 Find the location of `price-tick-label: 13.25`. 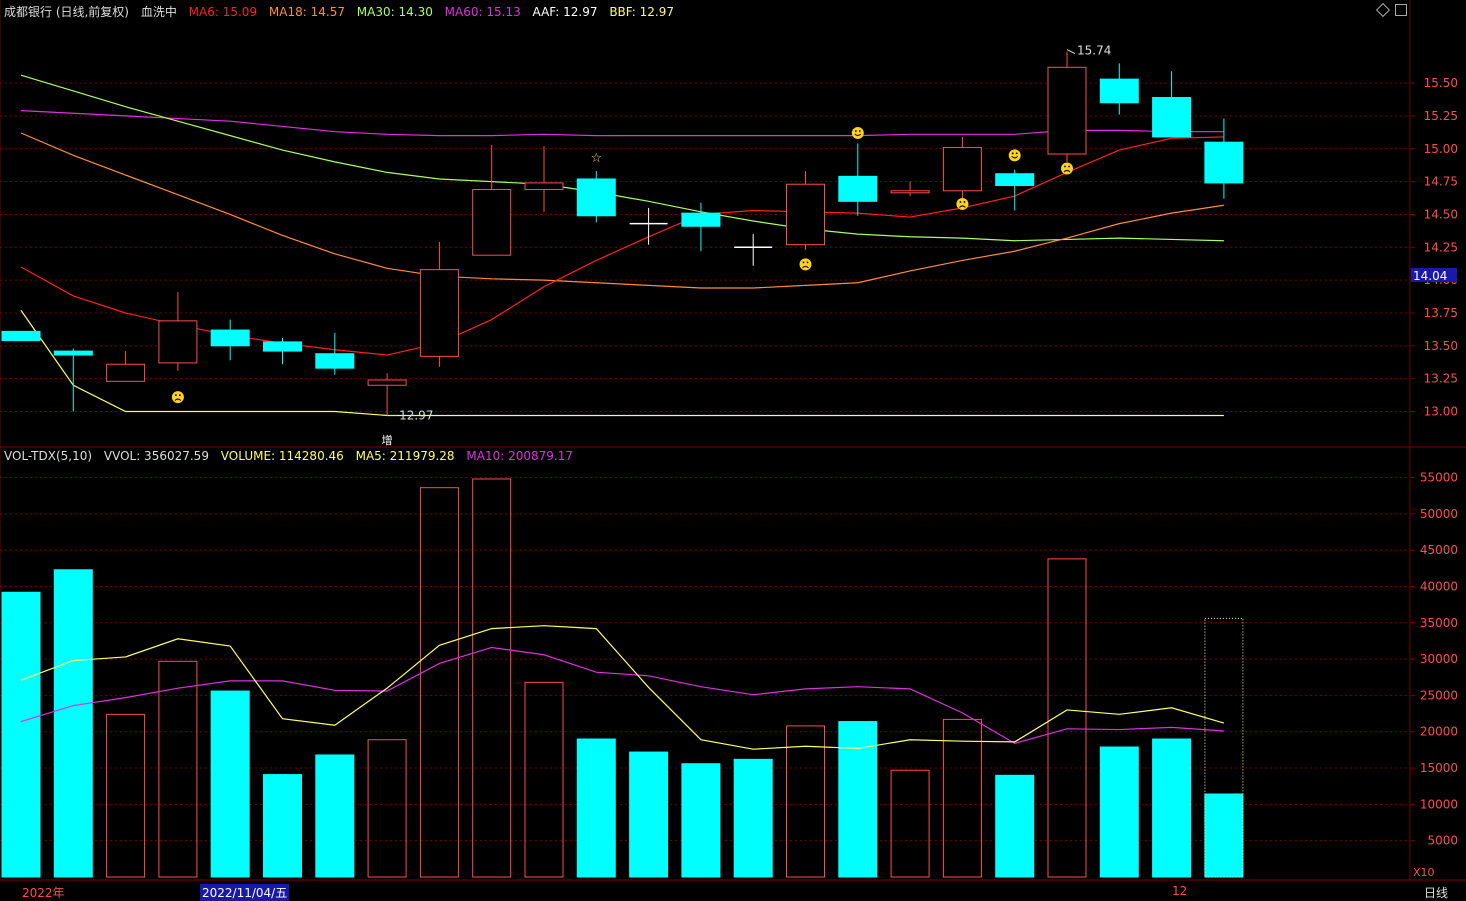

price-tick-label: 13.25 is located at coordinates (1441, 379).